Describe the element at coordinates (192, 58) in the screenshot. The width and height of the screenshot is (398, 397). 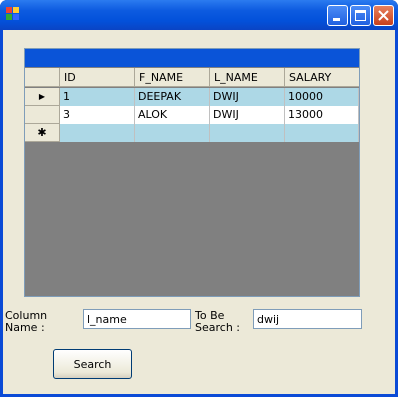
I see `grid-caption` at that location.